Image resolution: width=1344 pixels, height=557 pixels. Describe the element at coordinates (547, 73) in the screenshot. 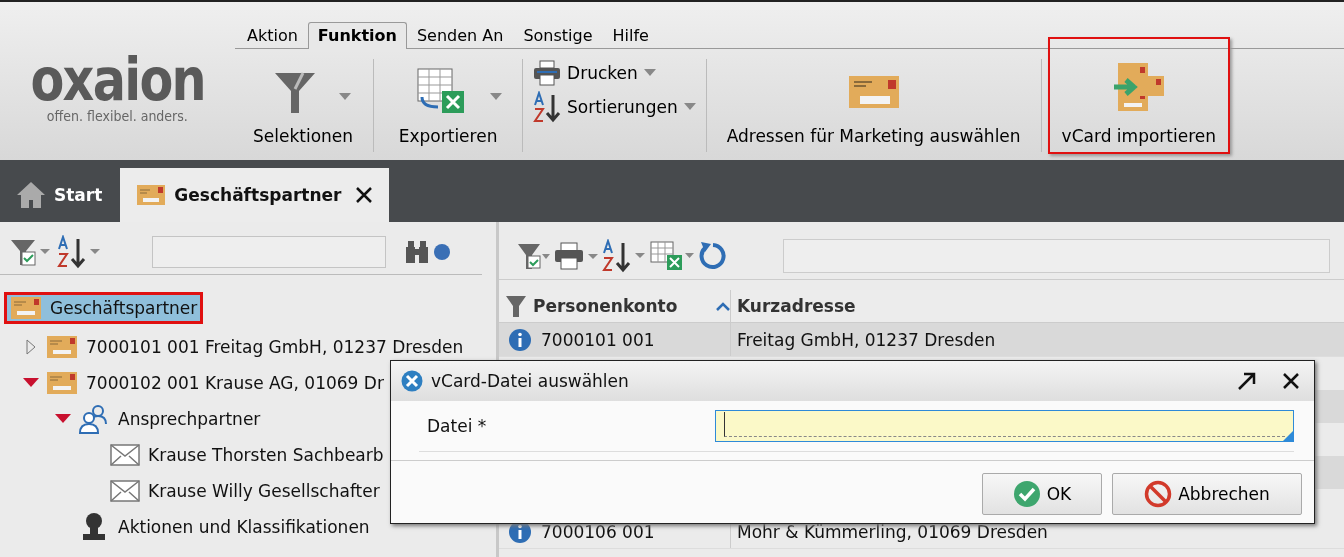

I see `printer-icon` at that location.